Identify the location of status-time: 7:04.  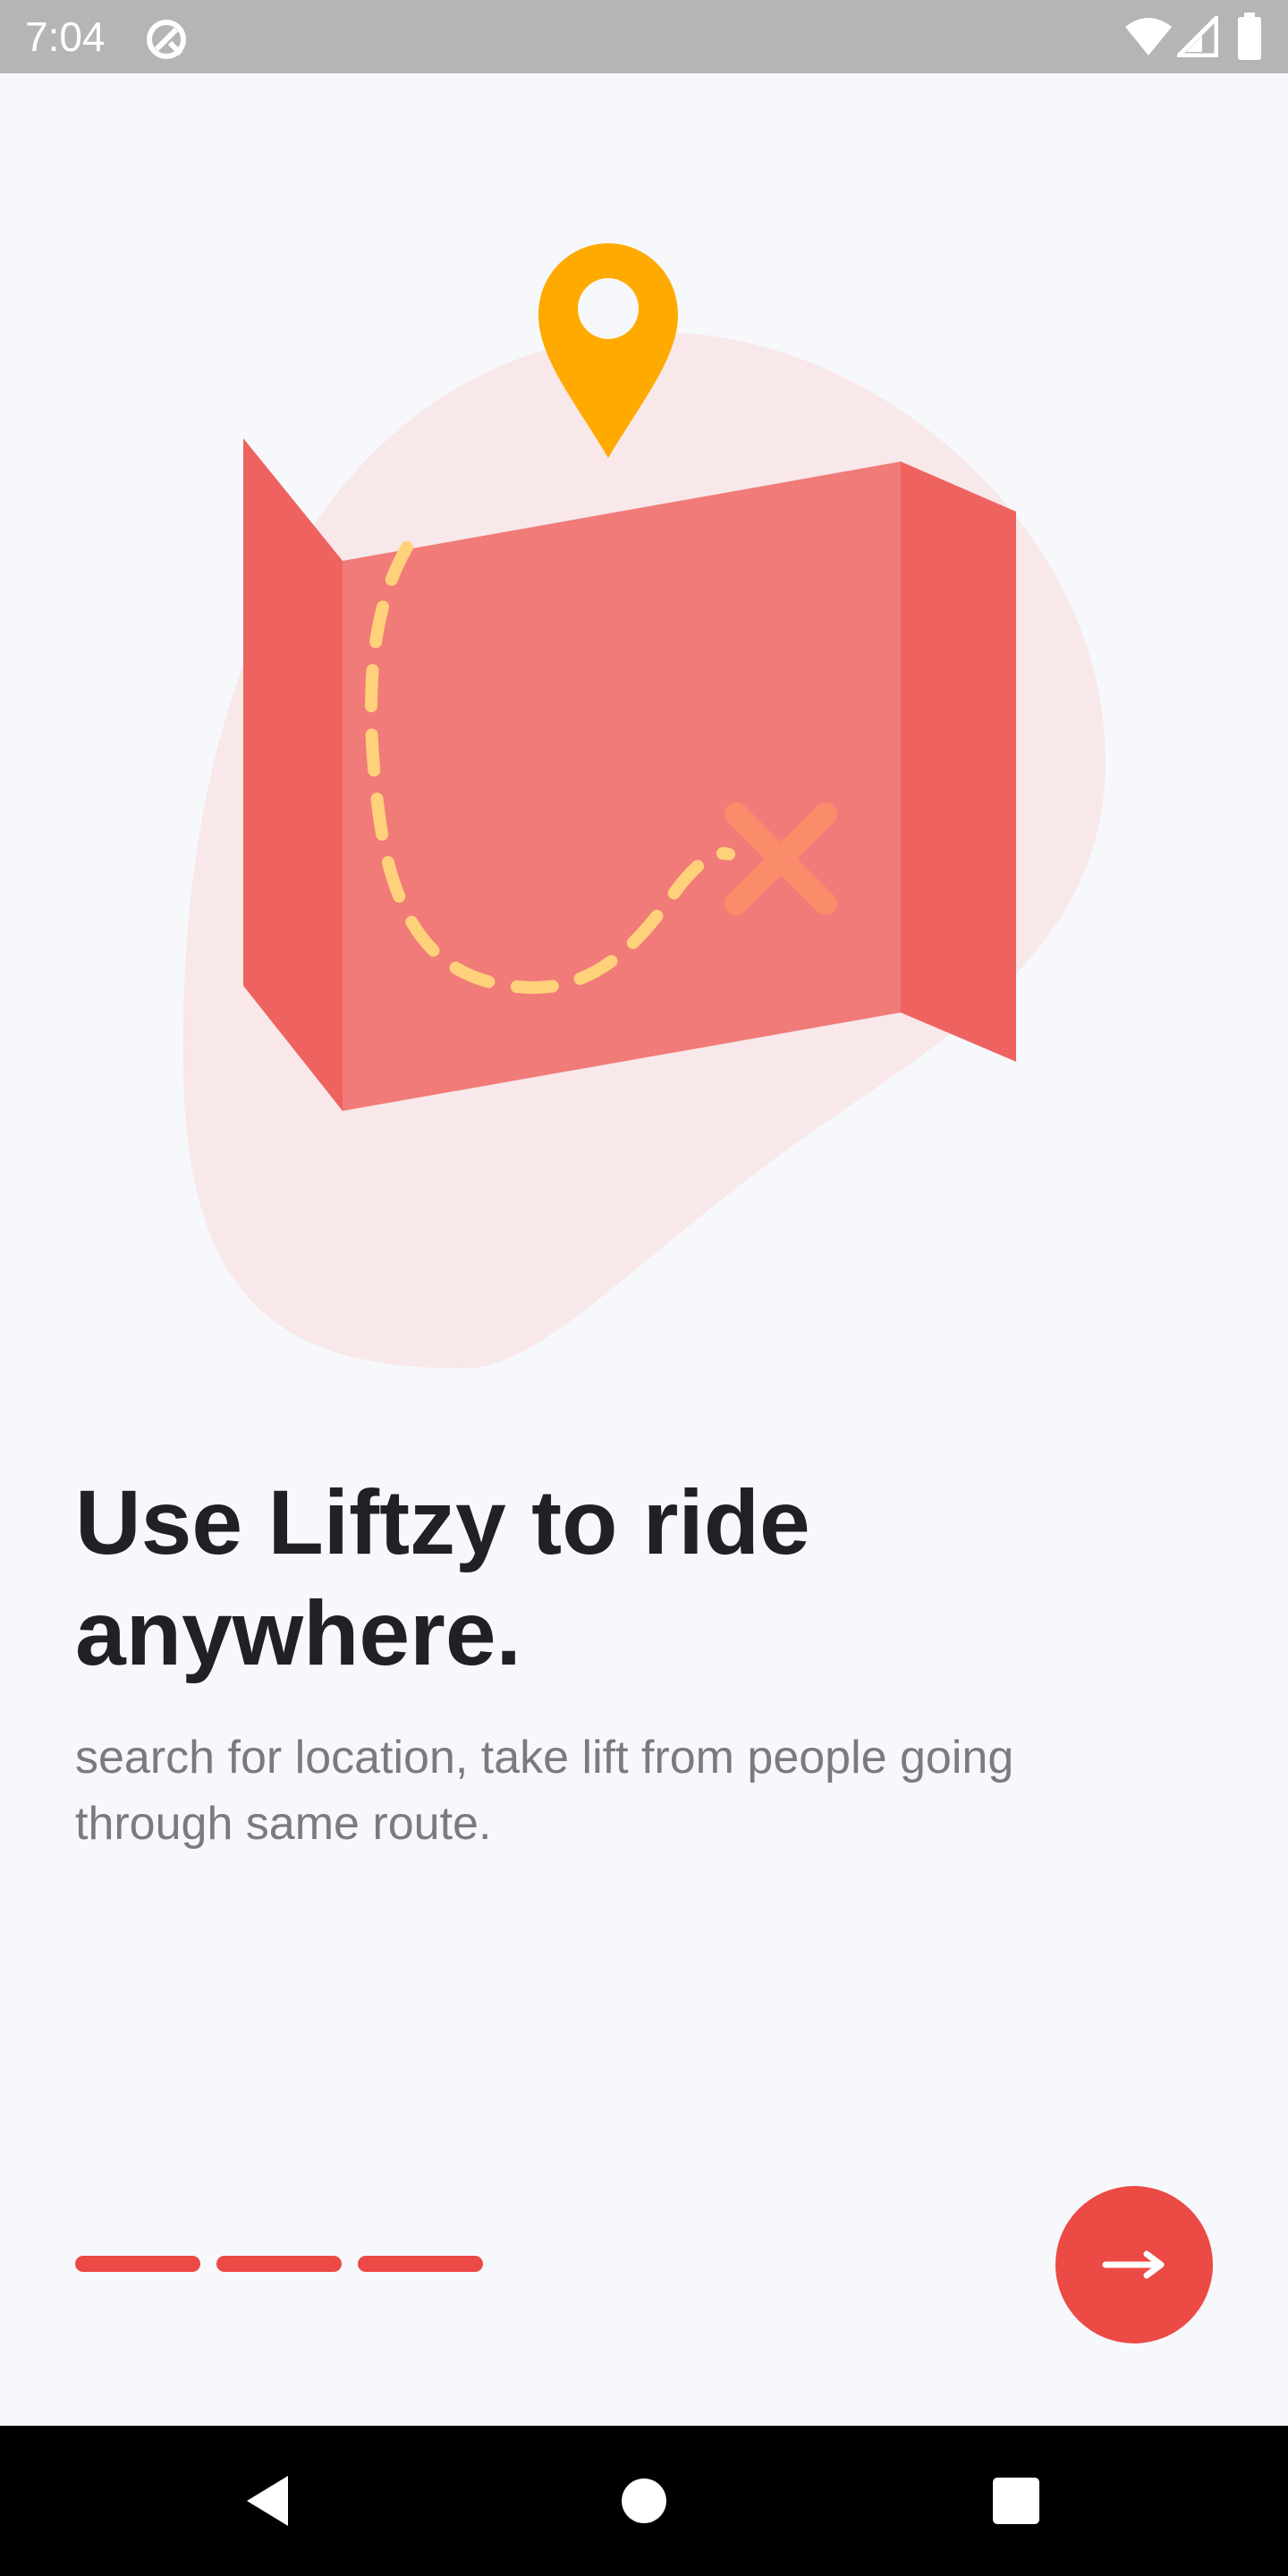
(65, 36).